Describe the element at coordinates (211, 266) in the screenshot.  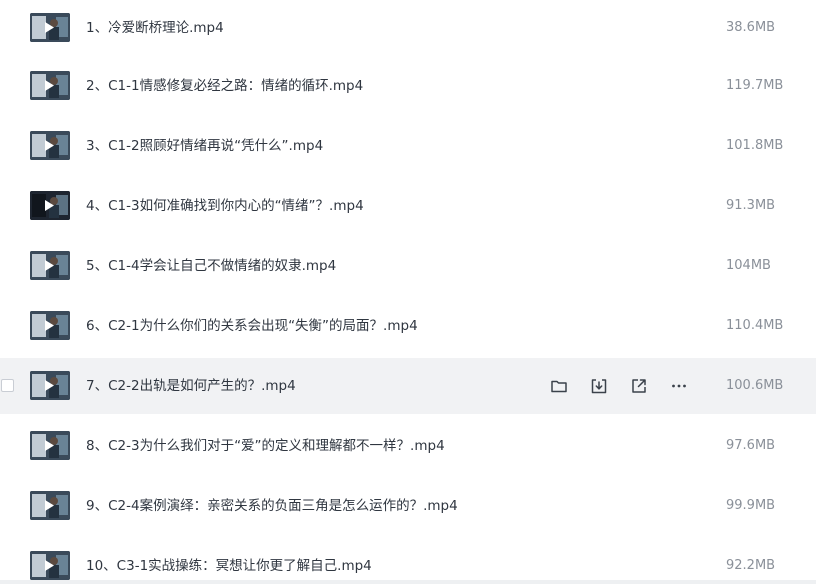
I see `file-name: 5、C1-4学会让自己不做情绪的奴隶.mp4` at that location.